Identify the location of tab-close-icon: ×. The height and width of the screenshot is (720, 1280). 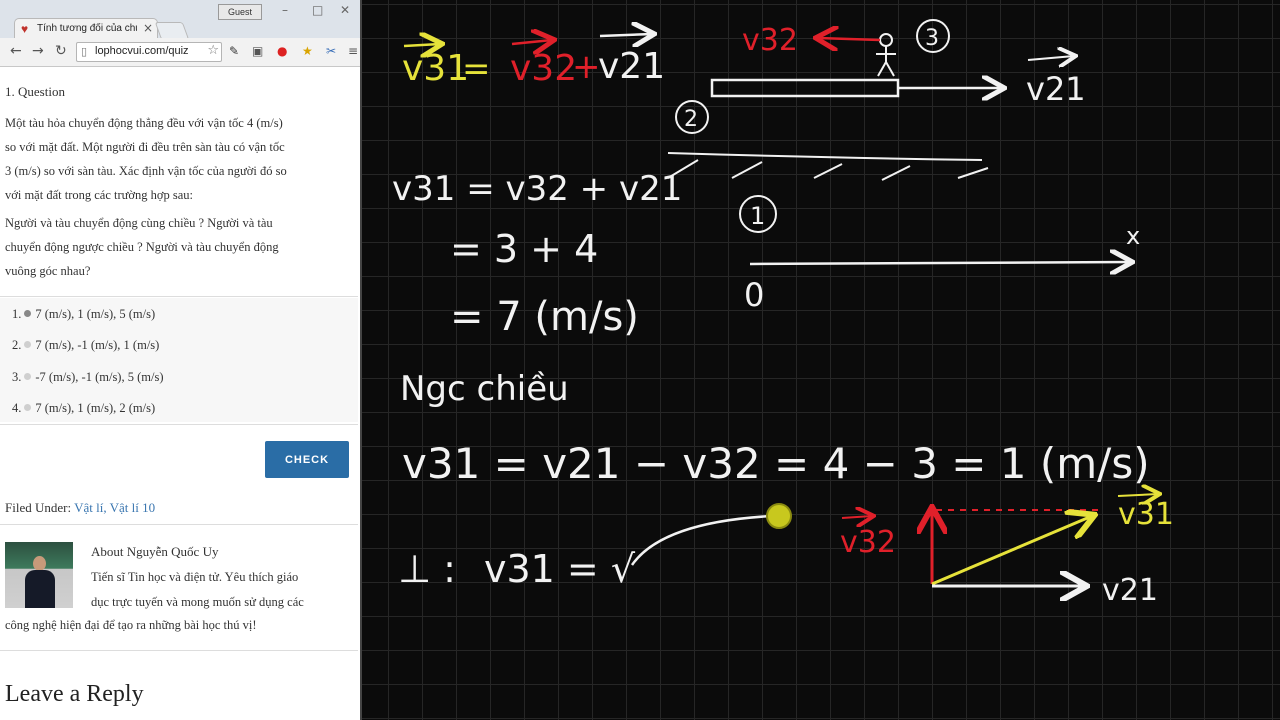
(148, 28).